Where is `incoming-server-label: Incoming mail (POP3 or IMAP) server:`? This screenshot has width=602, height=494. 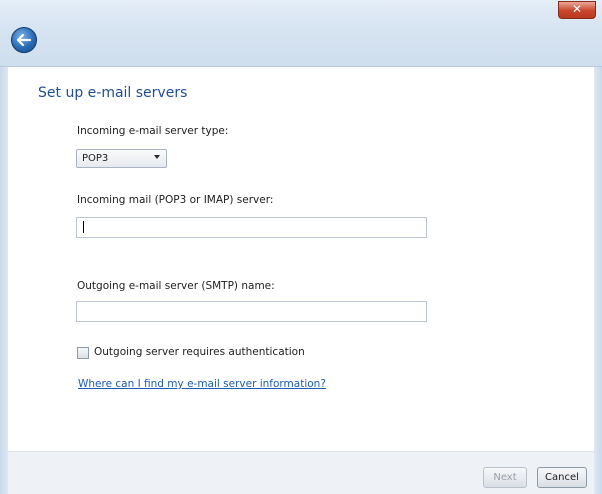 incoming-server-label: Incoming mail (POP3 or IMAP) server: is located at coordinates (175, 200).